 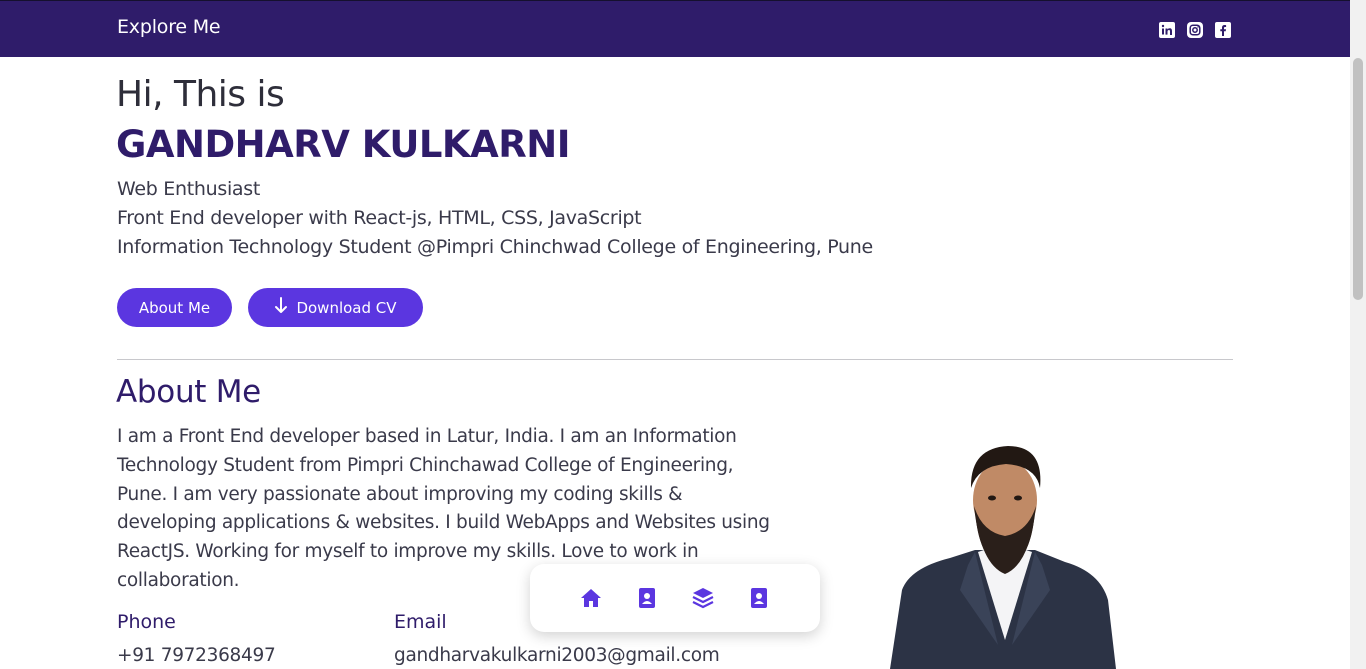 What do you see at coordinates (196, 655) in the screenshot?
I see `phone-value: +91 7972368497` at bounding box center [196, 655].